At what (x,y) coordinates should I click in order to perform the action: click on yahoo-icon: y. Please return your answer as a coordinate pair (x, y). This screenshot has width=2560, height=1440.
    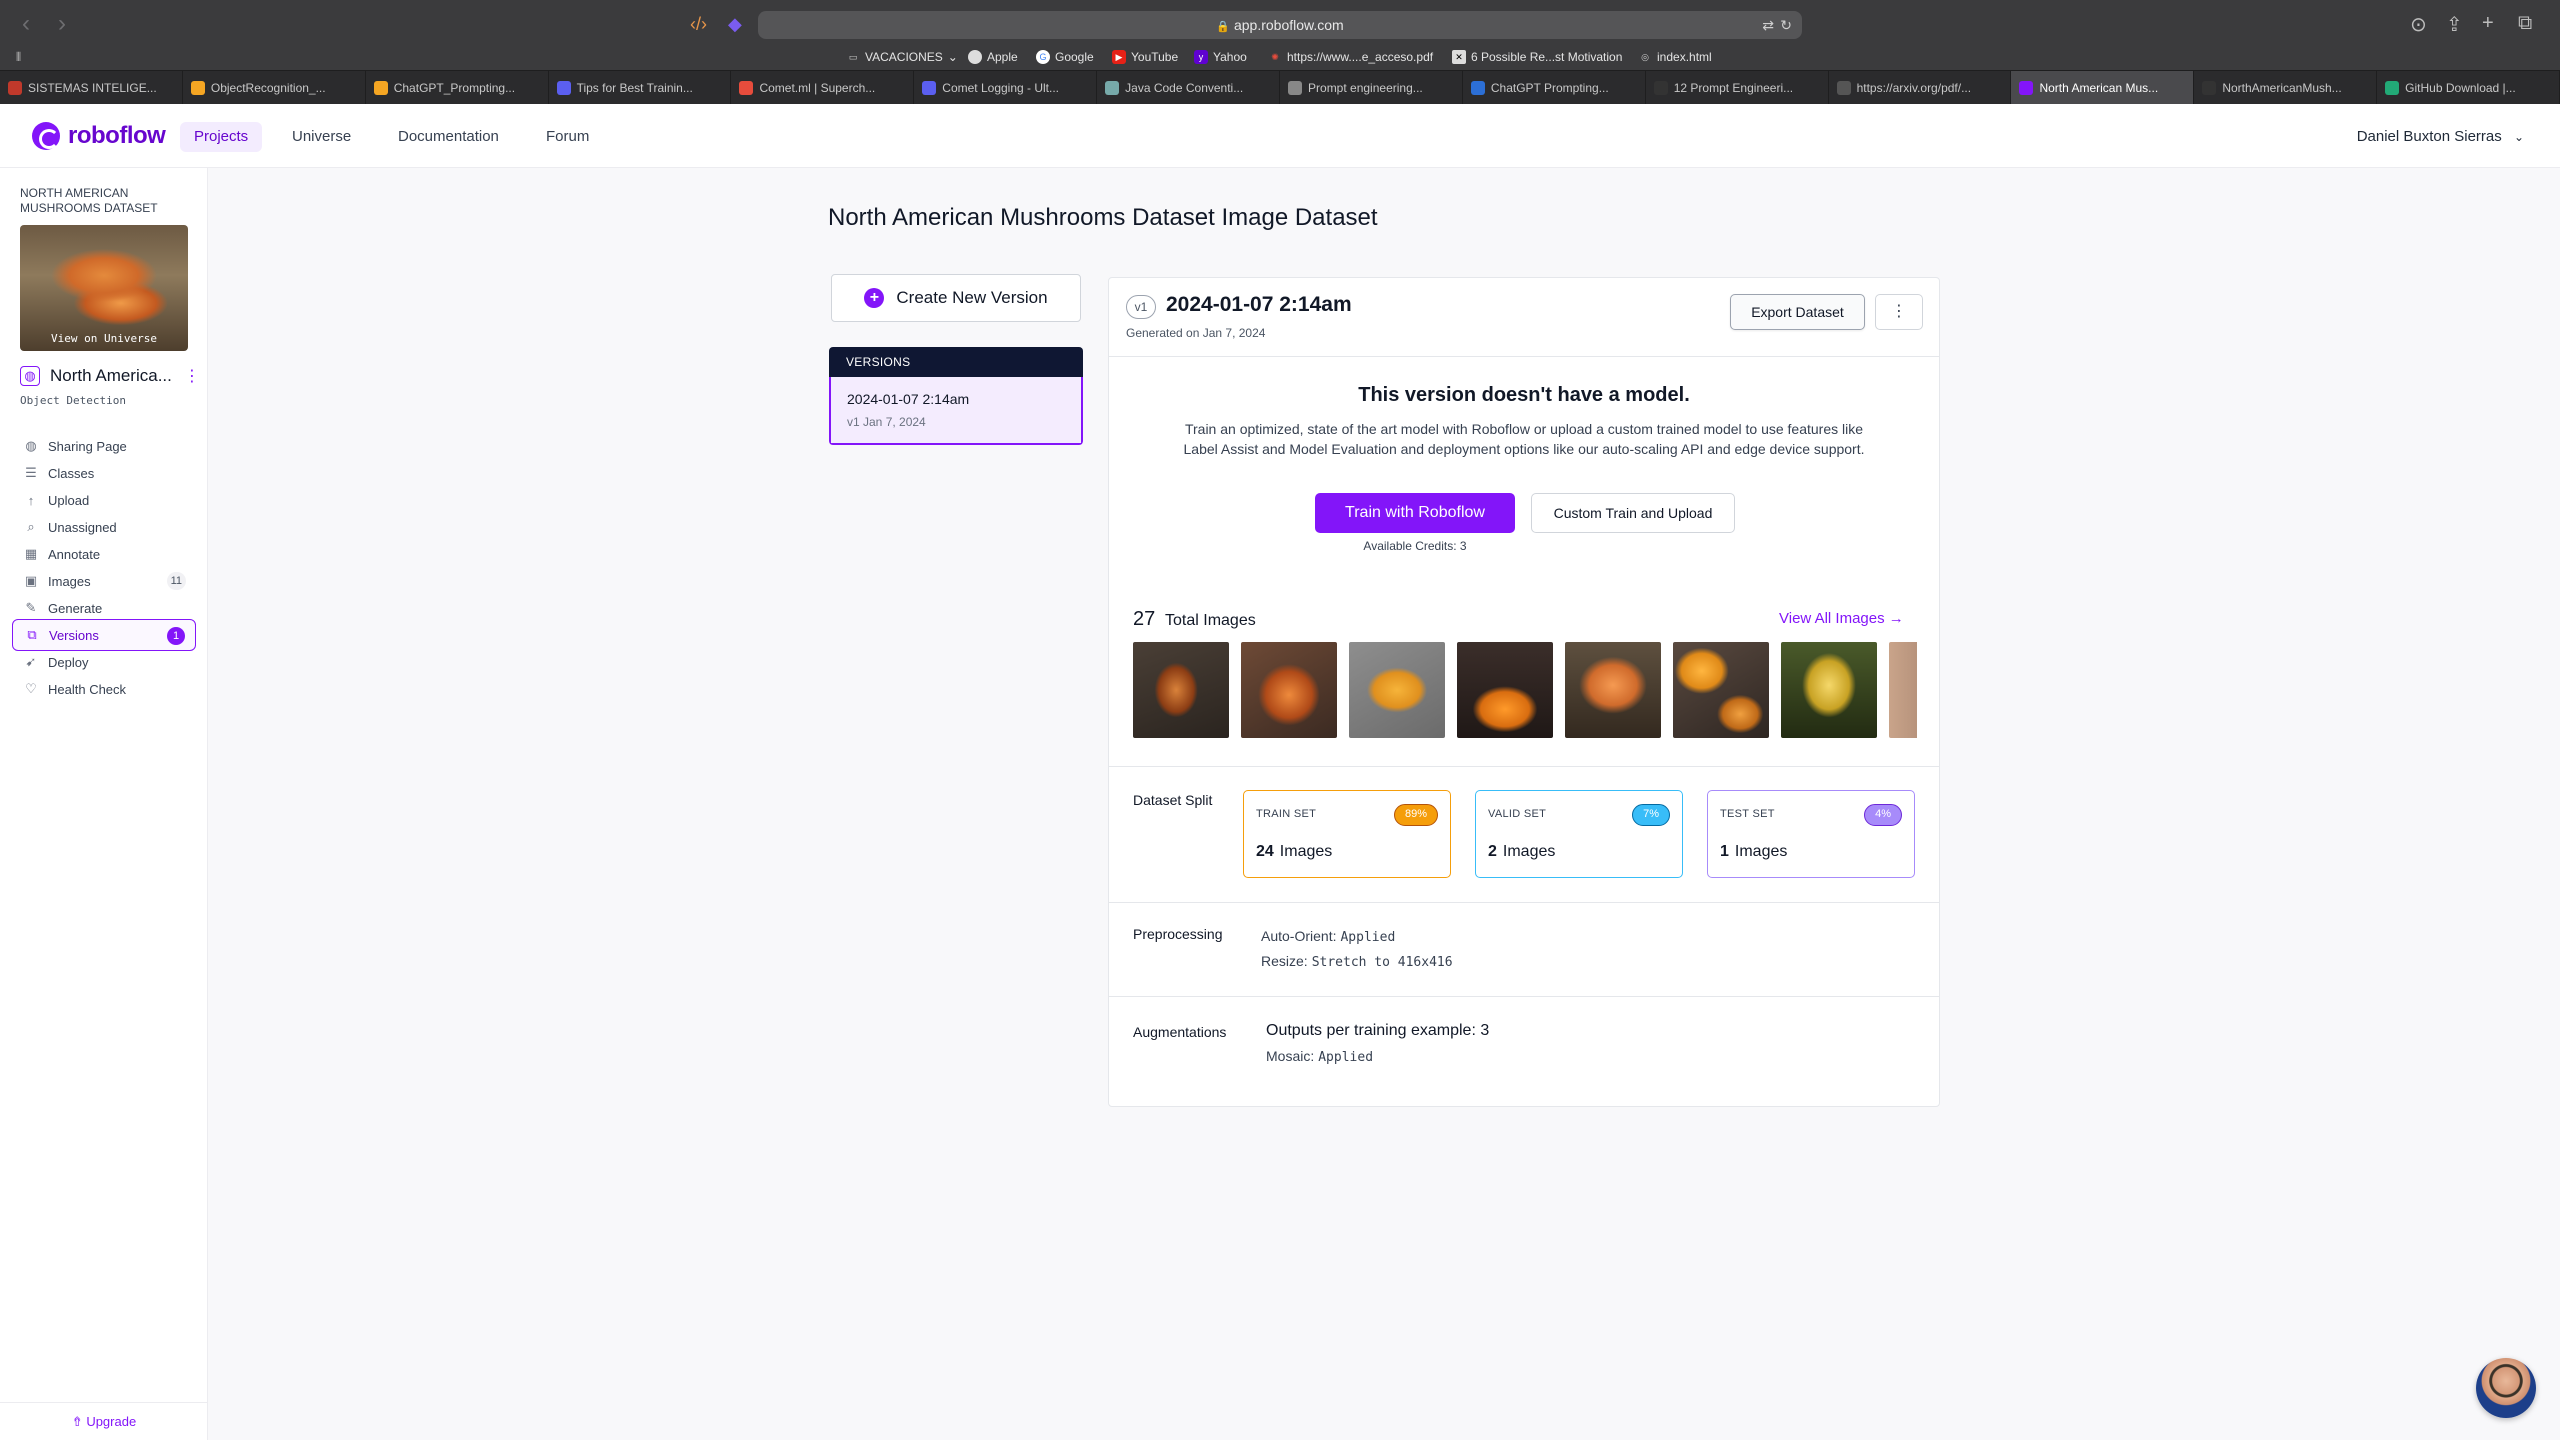
    Looking at the image, I should click on (1201, 57).